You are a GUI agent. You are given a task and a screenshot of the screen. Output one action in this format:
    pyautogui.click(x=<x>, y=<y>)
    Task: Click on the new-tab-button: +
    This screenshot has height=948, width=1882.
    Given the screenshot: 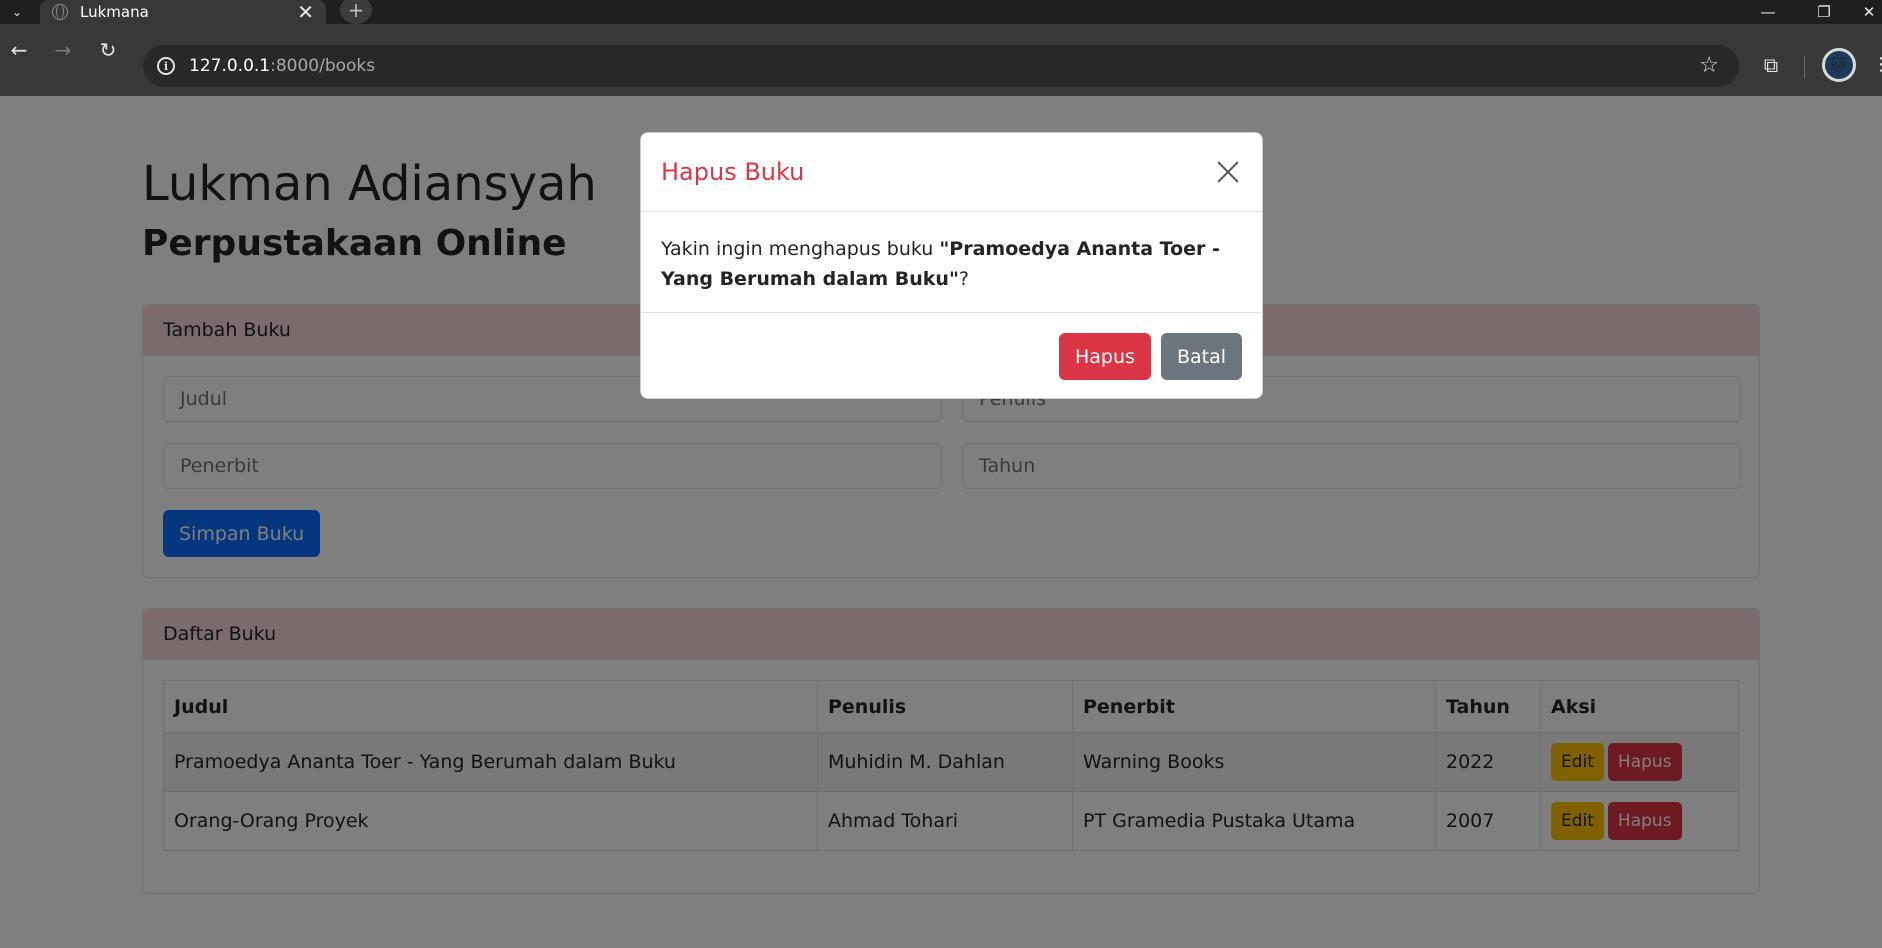 What is the action you would take?
    pyautogui.click(x=356, y=12)
    